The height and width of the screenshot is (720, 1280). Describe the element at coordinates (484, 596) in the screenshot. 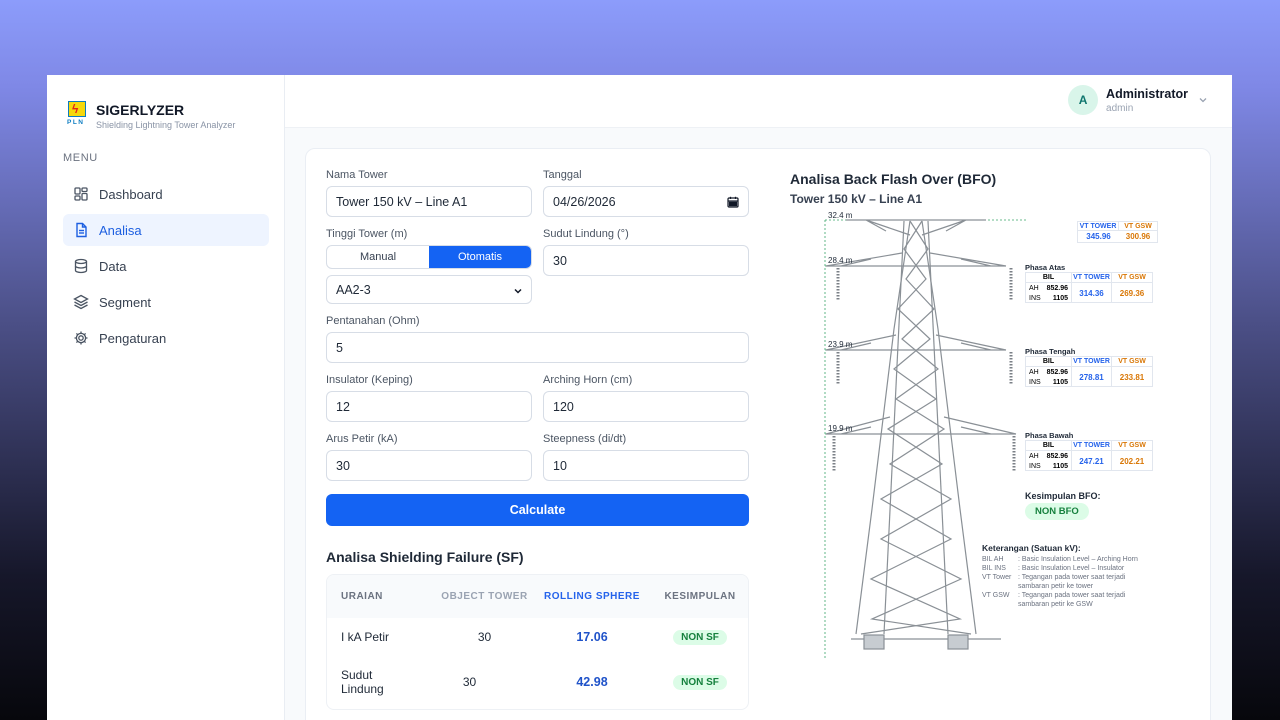

I see `col-object-tower: OBJECT TOWER` at that location.